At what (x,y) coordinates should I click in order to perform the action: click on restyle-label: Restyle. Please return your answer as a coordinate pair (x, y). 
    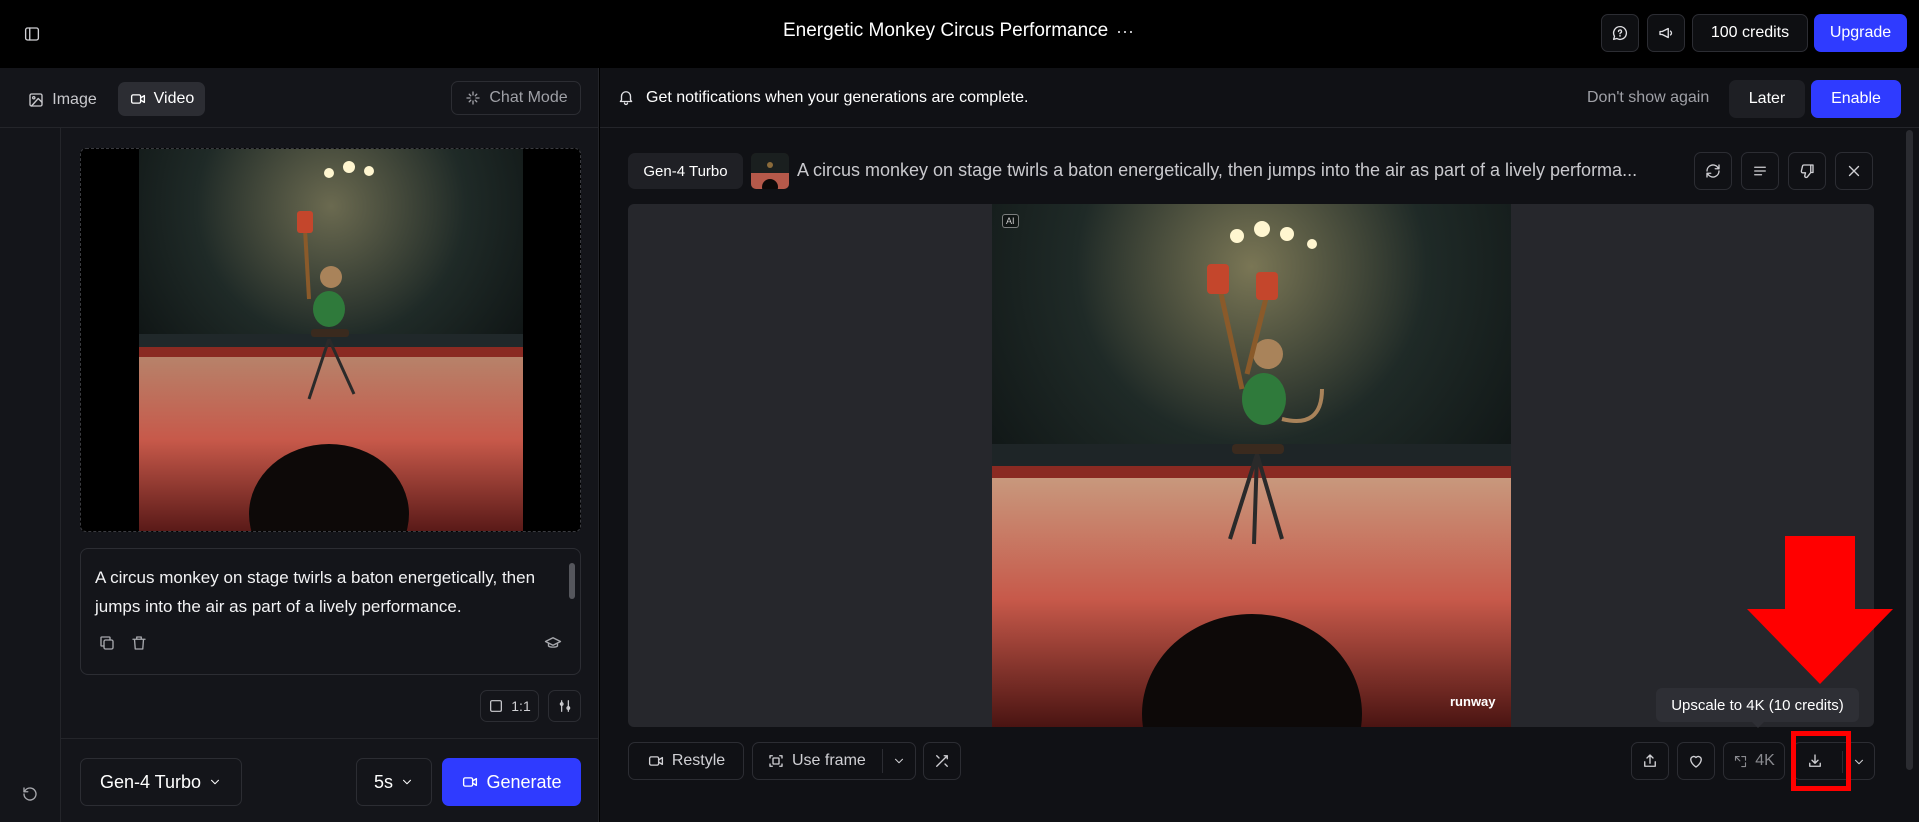
    Looking at the image, I should click on (698, 760).